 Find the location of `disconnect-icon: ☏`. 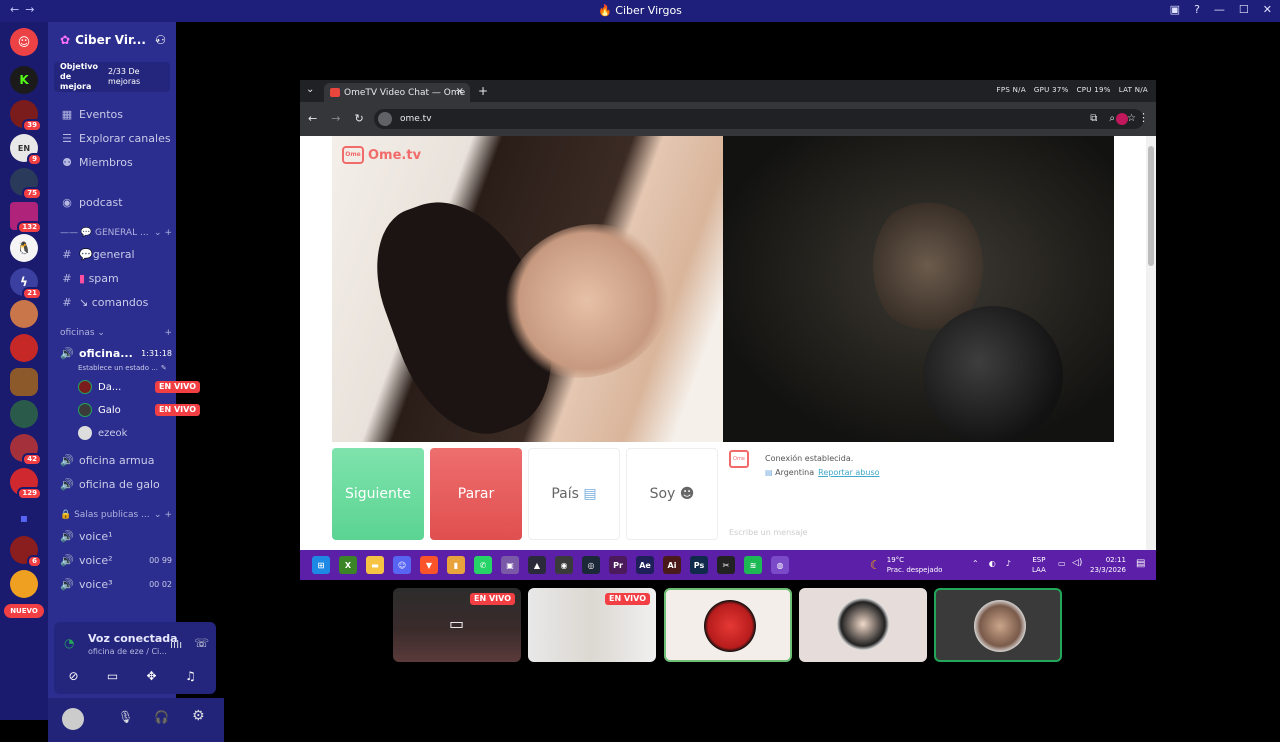

disconnect-icon: ☏ is located at coordinates (201, 643).